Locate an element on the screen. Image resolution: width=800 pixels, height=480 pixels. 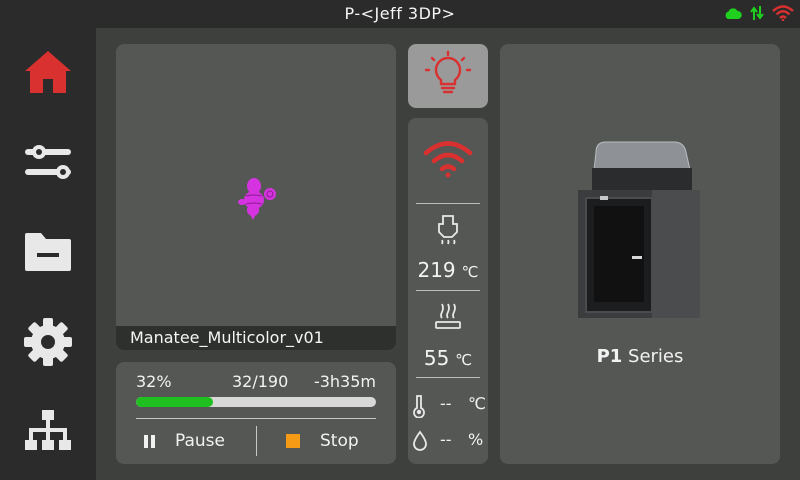
thermometer-icon is located at coordinates (419, 408).